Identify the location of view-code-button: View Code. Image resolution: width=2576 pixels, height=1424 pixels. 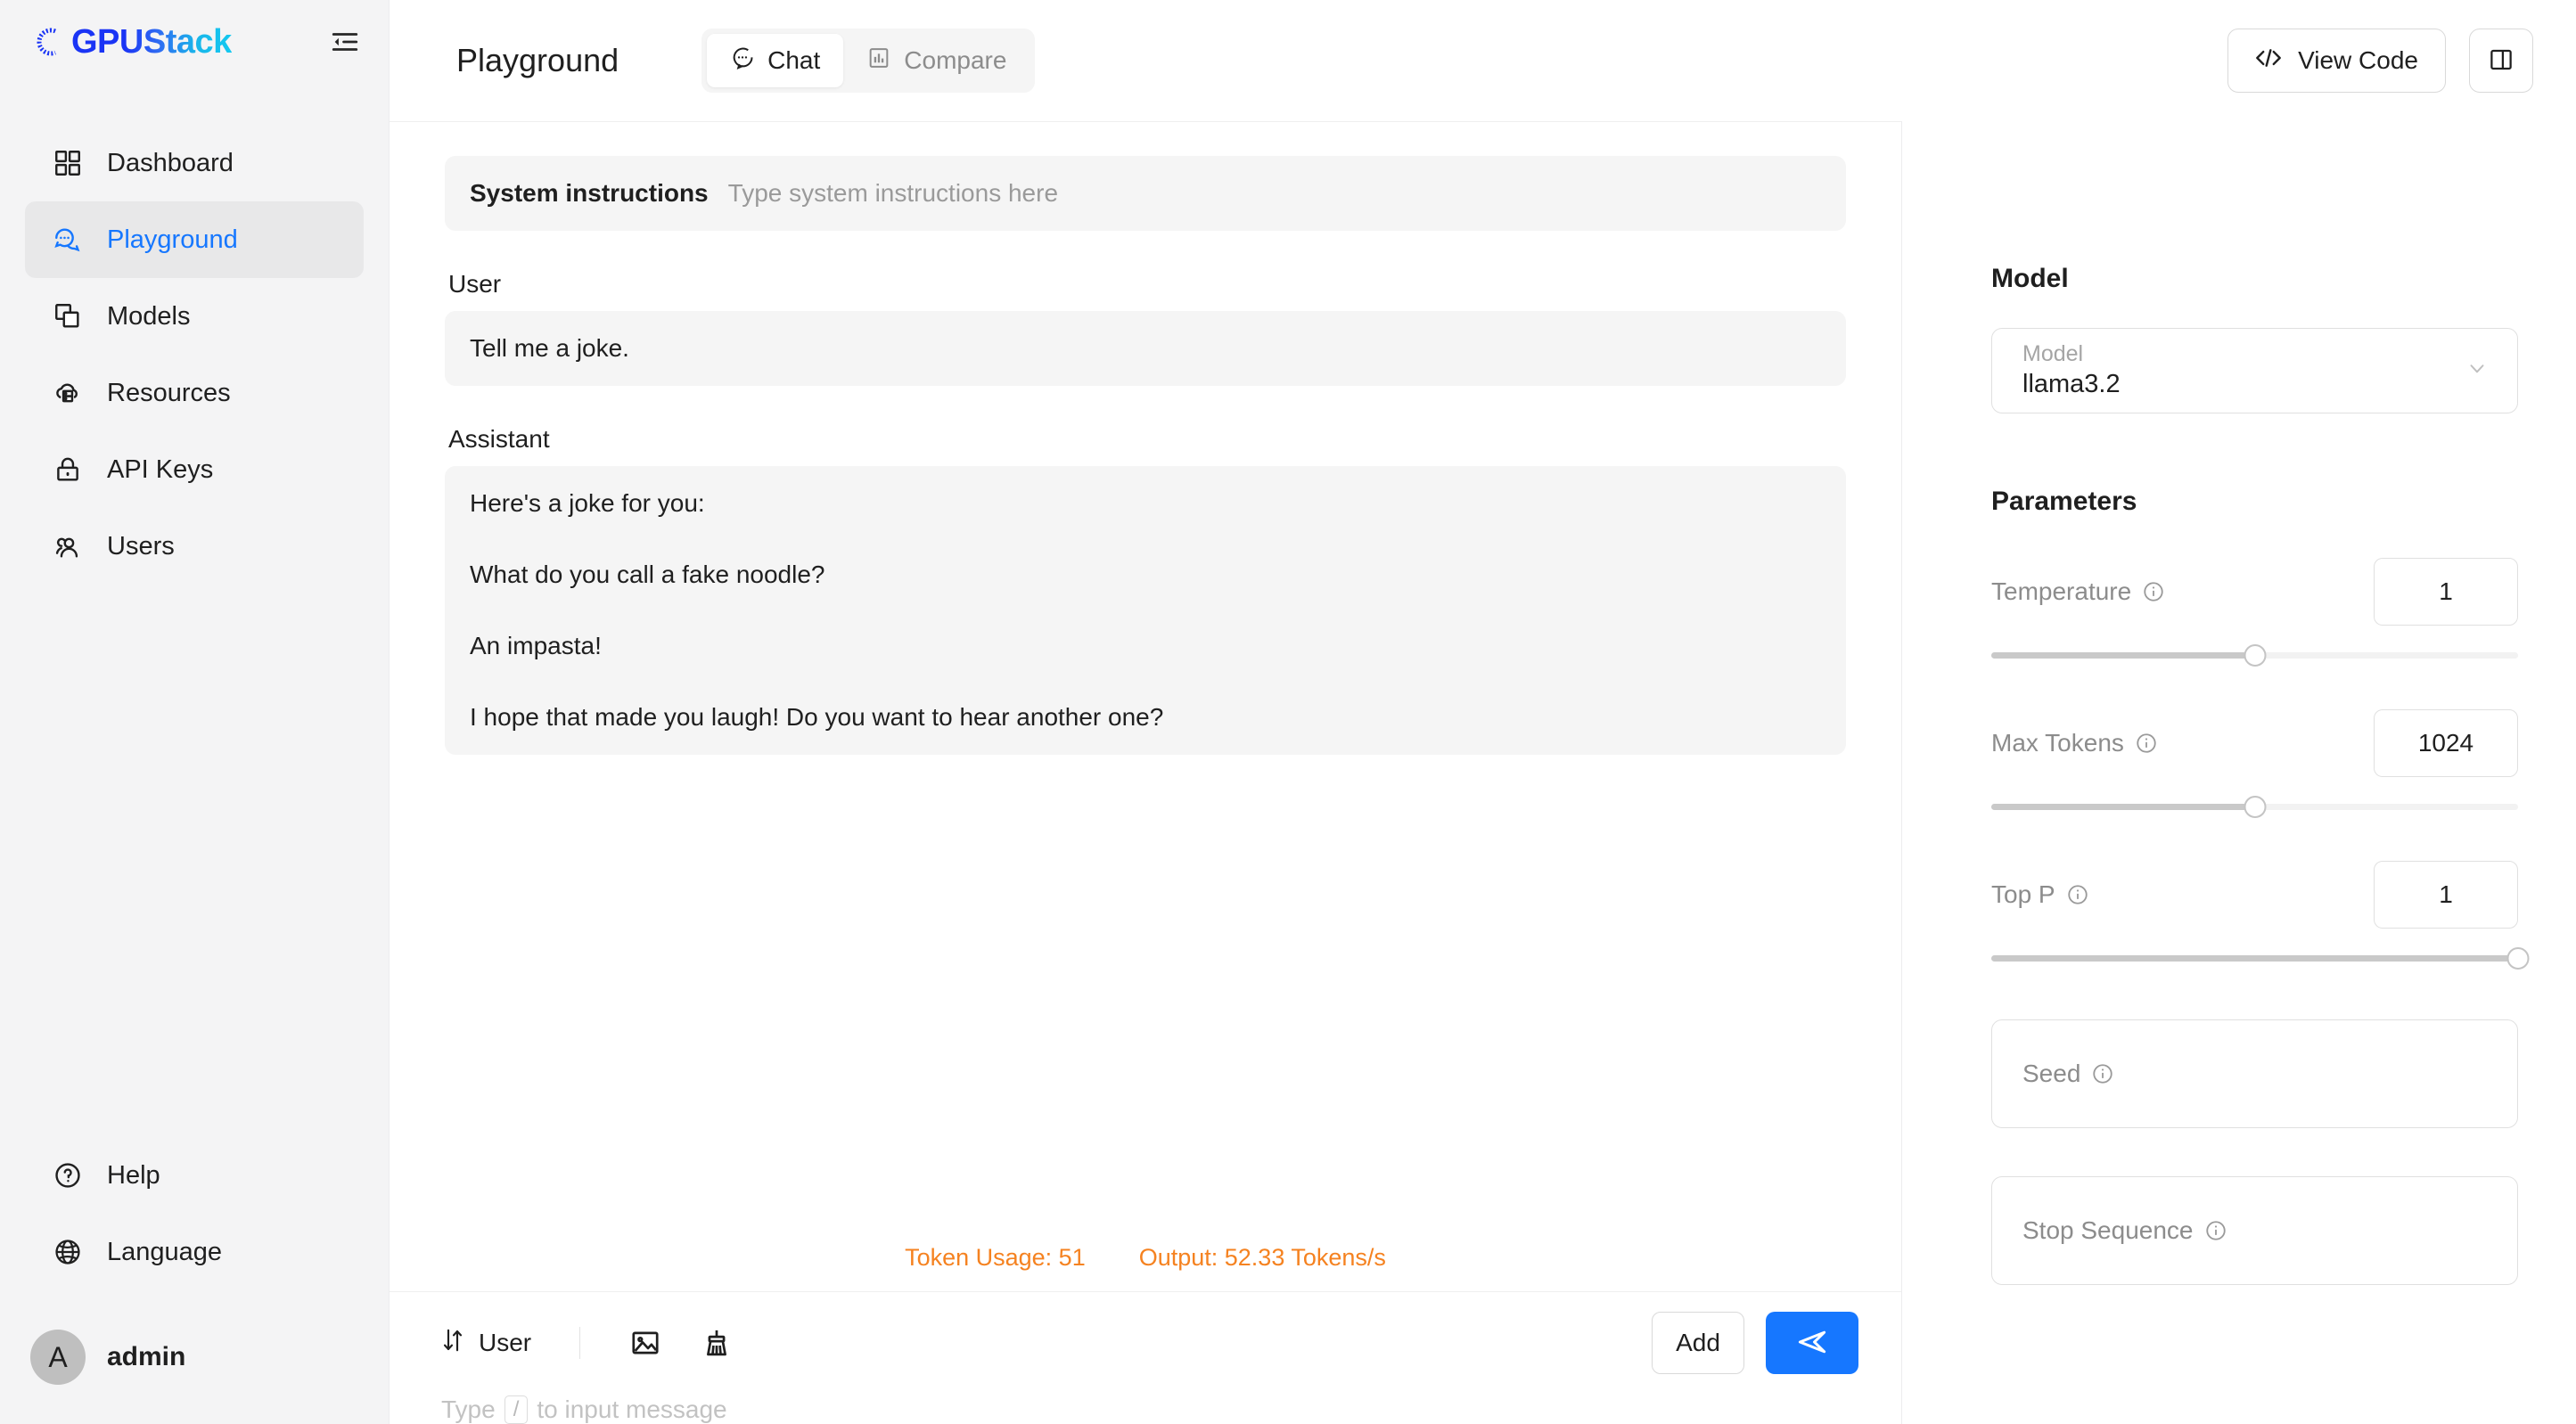
(2337, 61).